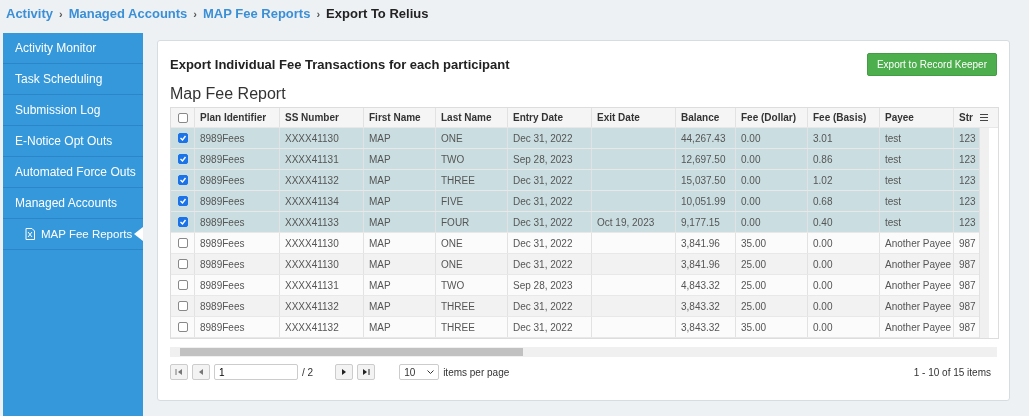 The image size is (1029, 416). Describe the element at coordinates (916, 306) in the screenshot. I see `table-cell: Another Payee` at that location.